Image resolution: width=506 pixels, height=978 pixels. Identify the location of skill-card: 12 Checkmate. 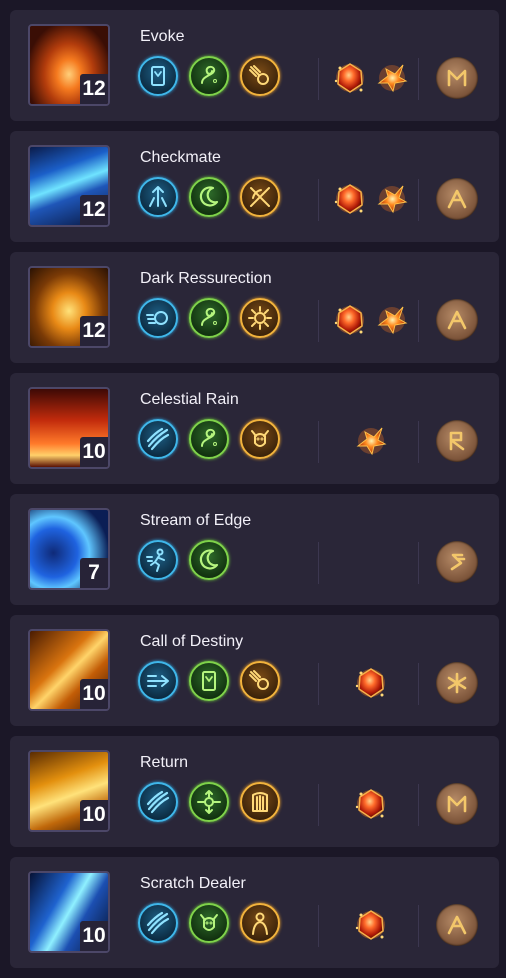
(254, 186).